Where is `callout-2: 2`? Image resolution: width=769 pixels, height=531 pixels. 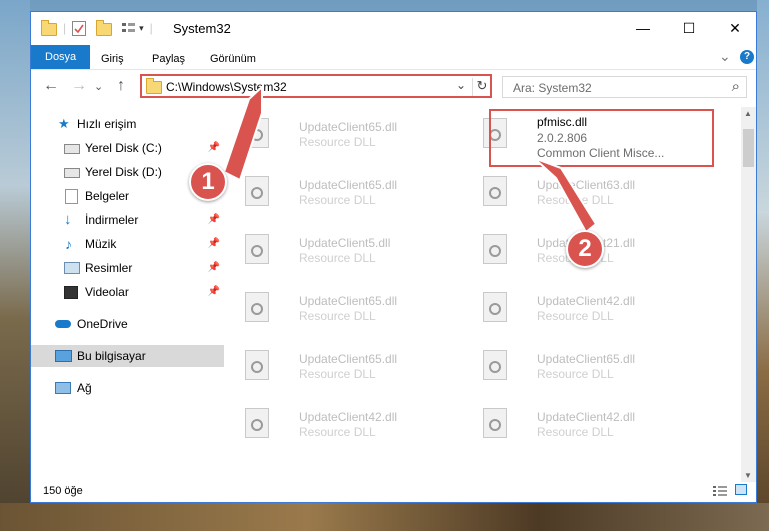 callout-2: 2 is located at coordinates (585, 249).